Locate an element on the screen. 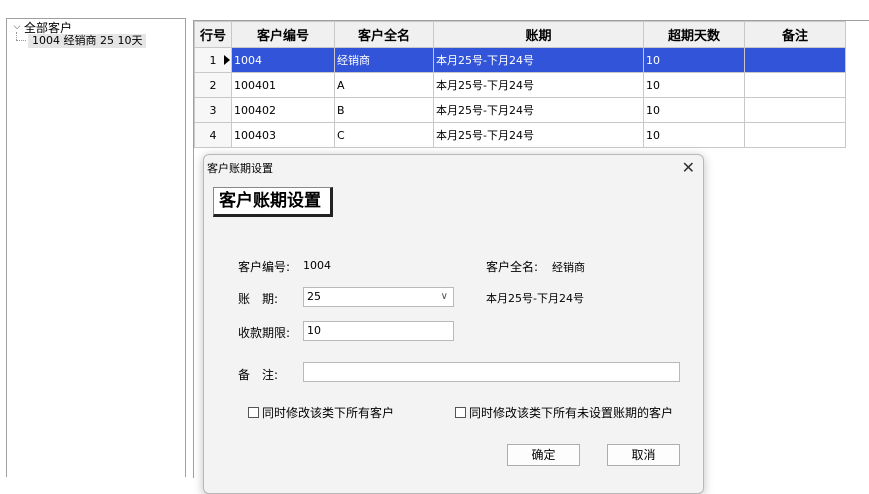  row-number: 1 is located at coordinates (213, 60).